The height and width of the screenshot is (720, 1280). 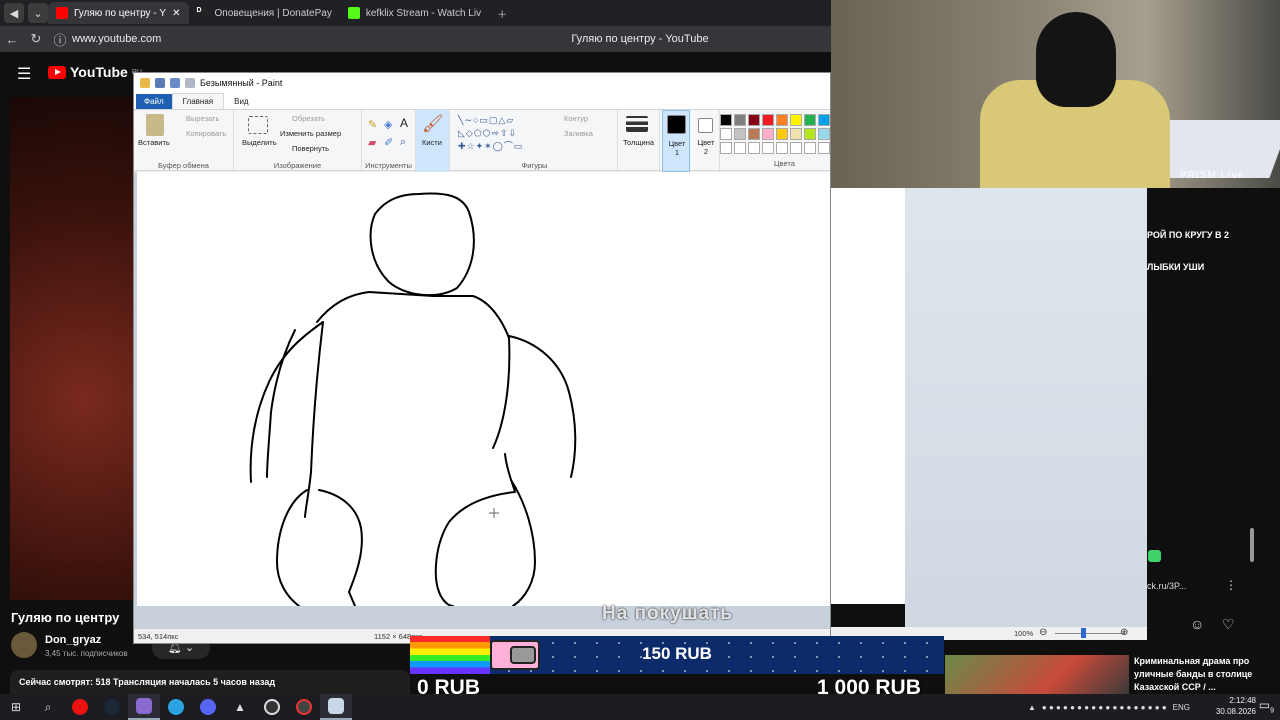 What do you see at coordinates (310, 148) in the screenshot?
I see `rotate-button: Повернуть` at bounding box center [310, 148].